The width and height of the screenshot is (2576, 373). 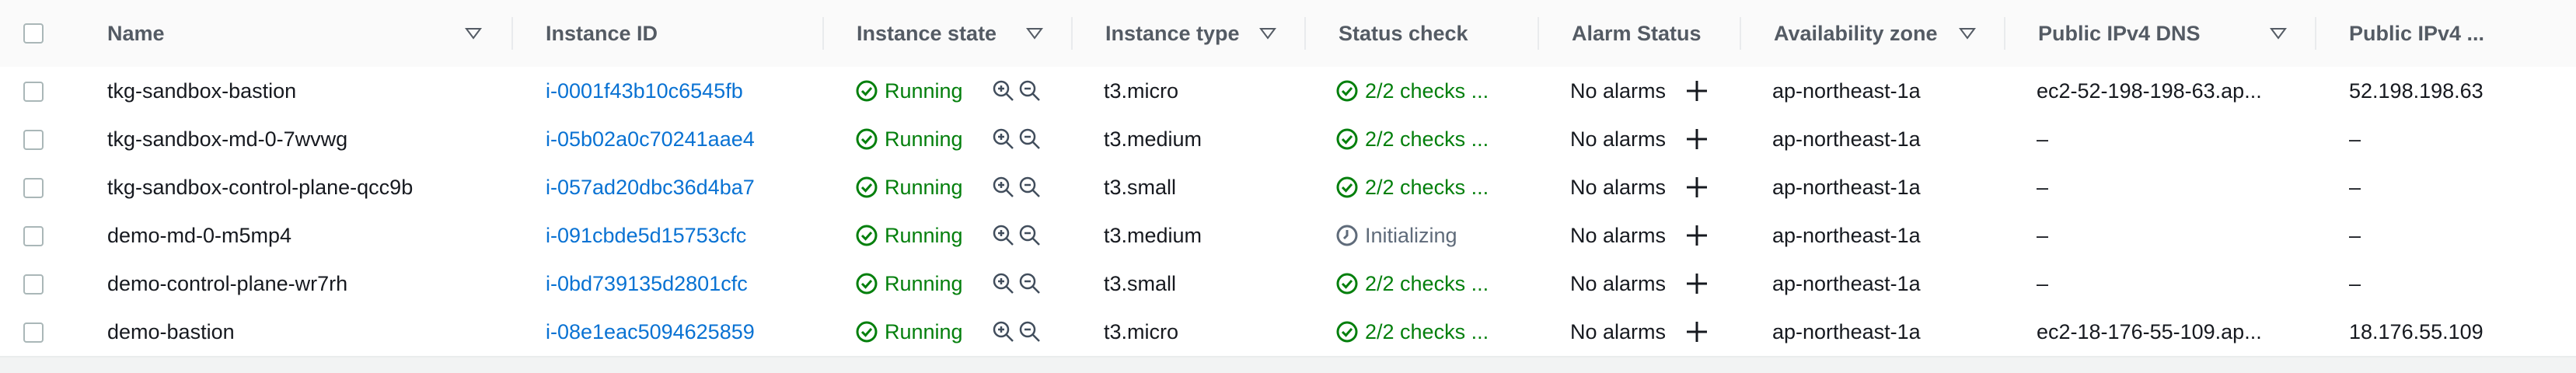 I want to click on instance-type: t3.small, so click(x=1141, y=187).